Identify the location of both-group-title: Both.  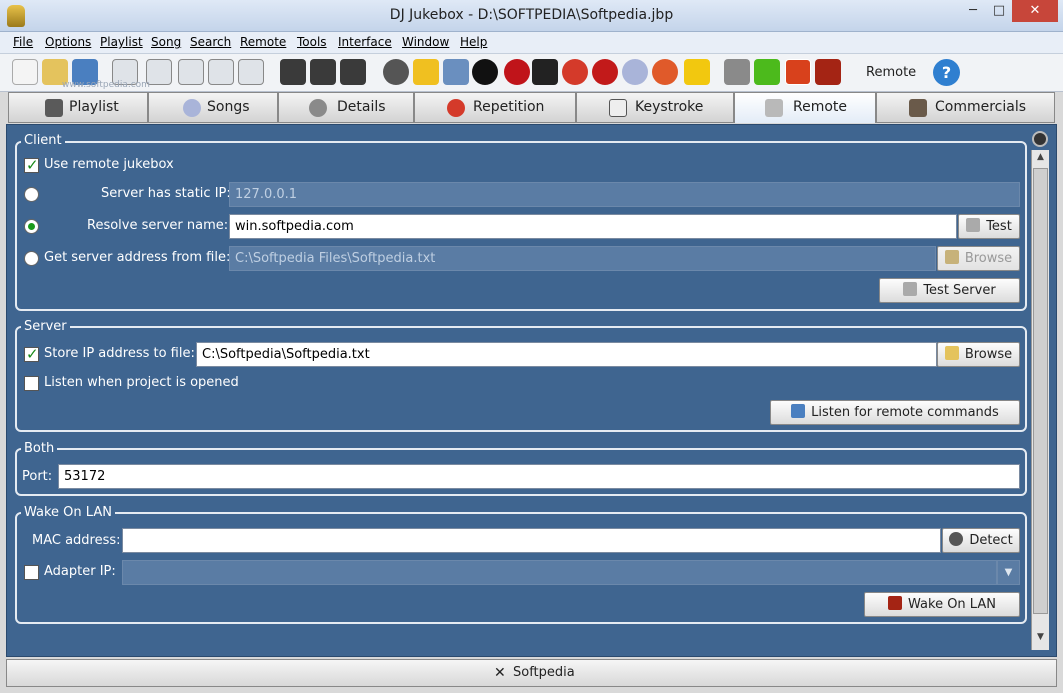
(39, 448).